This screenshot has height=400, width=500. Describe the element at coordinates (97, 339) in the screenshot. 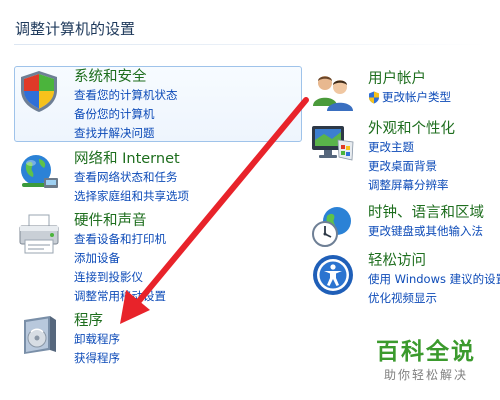

I see `link-uninstall-program: 卸载程序` at that location.